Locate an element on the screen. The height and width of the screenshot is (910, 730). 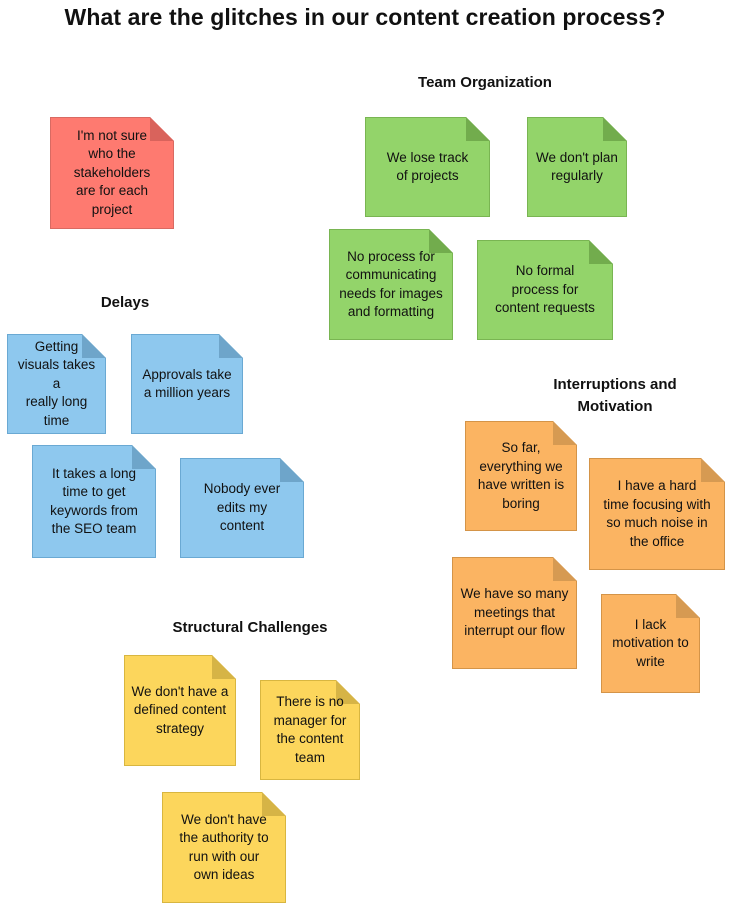
sticky-note: Getting visuals takes a really long time is located at coordinates (56, 384).